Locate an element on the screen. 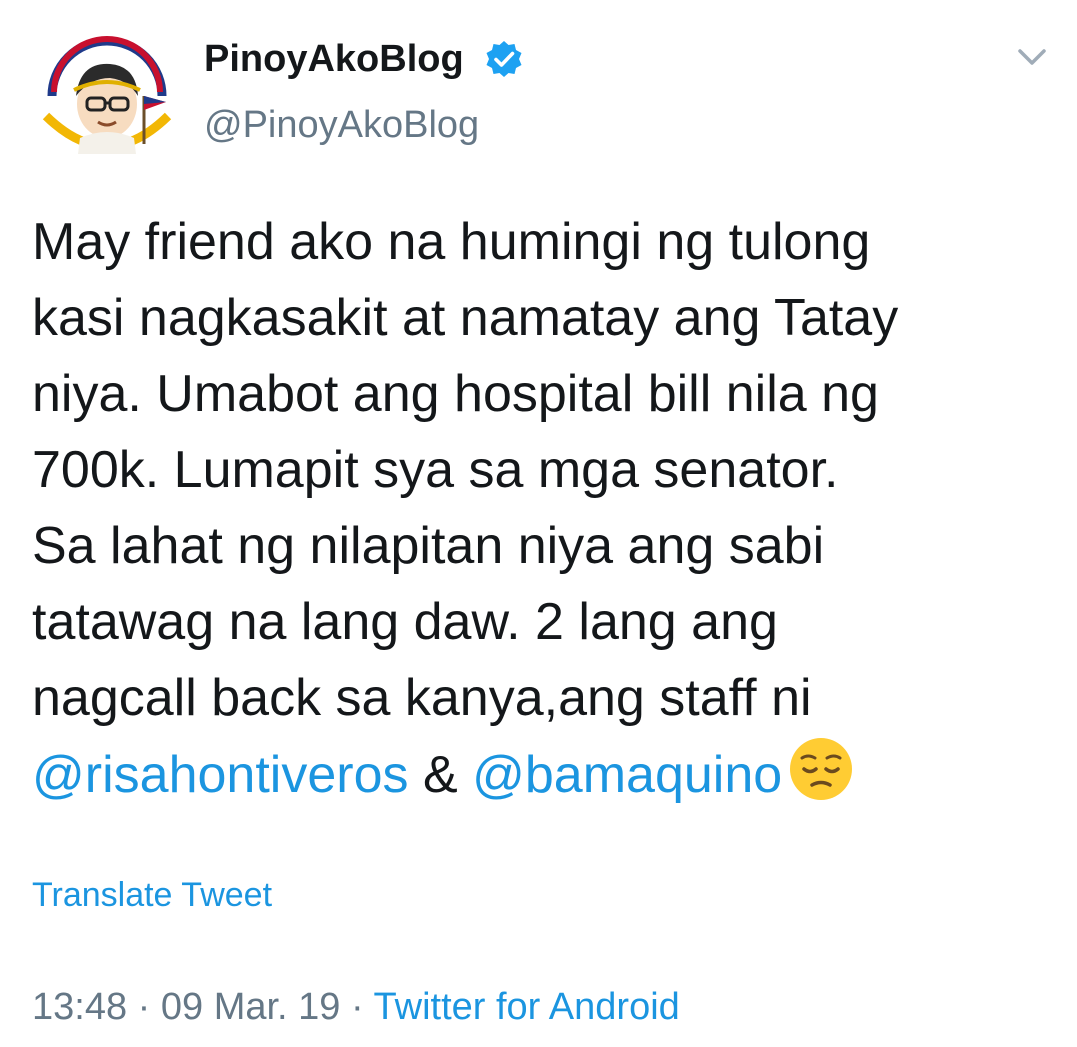 This screenshot has width=1077, height=1047. ampersand-text: & is located at coordinates (440, 775).